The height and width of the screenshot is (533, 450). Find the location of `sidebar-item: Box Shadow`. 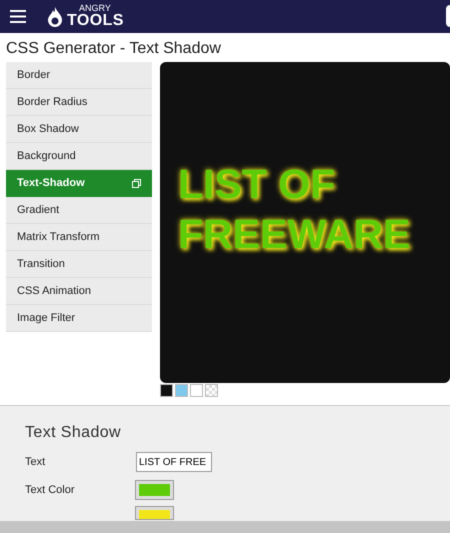

sidebar-item: Box Shadow is located at coordinates (79, 129).